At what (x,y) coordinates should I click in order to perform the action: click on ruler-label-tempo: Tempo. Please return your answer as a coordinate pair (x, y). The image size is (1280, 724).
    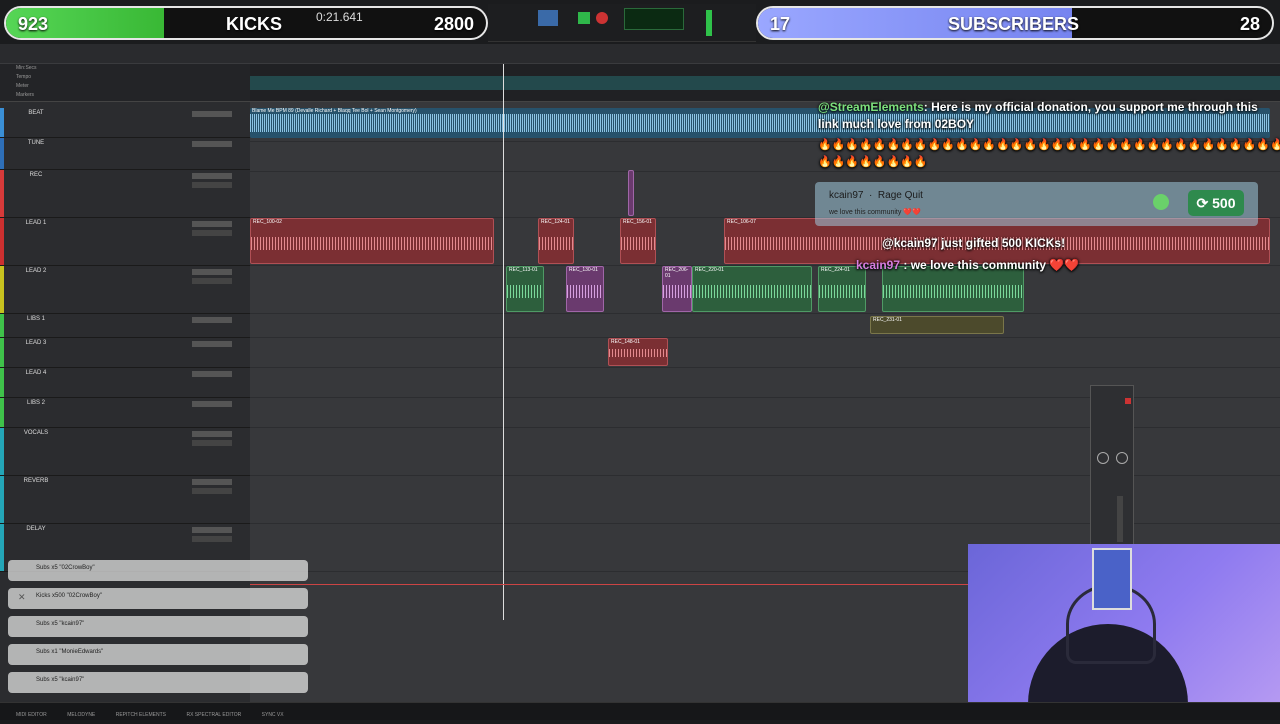
    Looking at the image, I should click on (24, 77).